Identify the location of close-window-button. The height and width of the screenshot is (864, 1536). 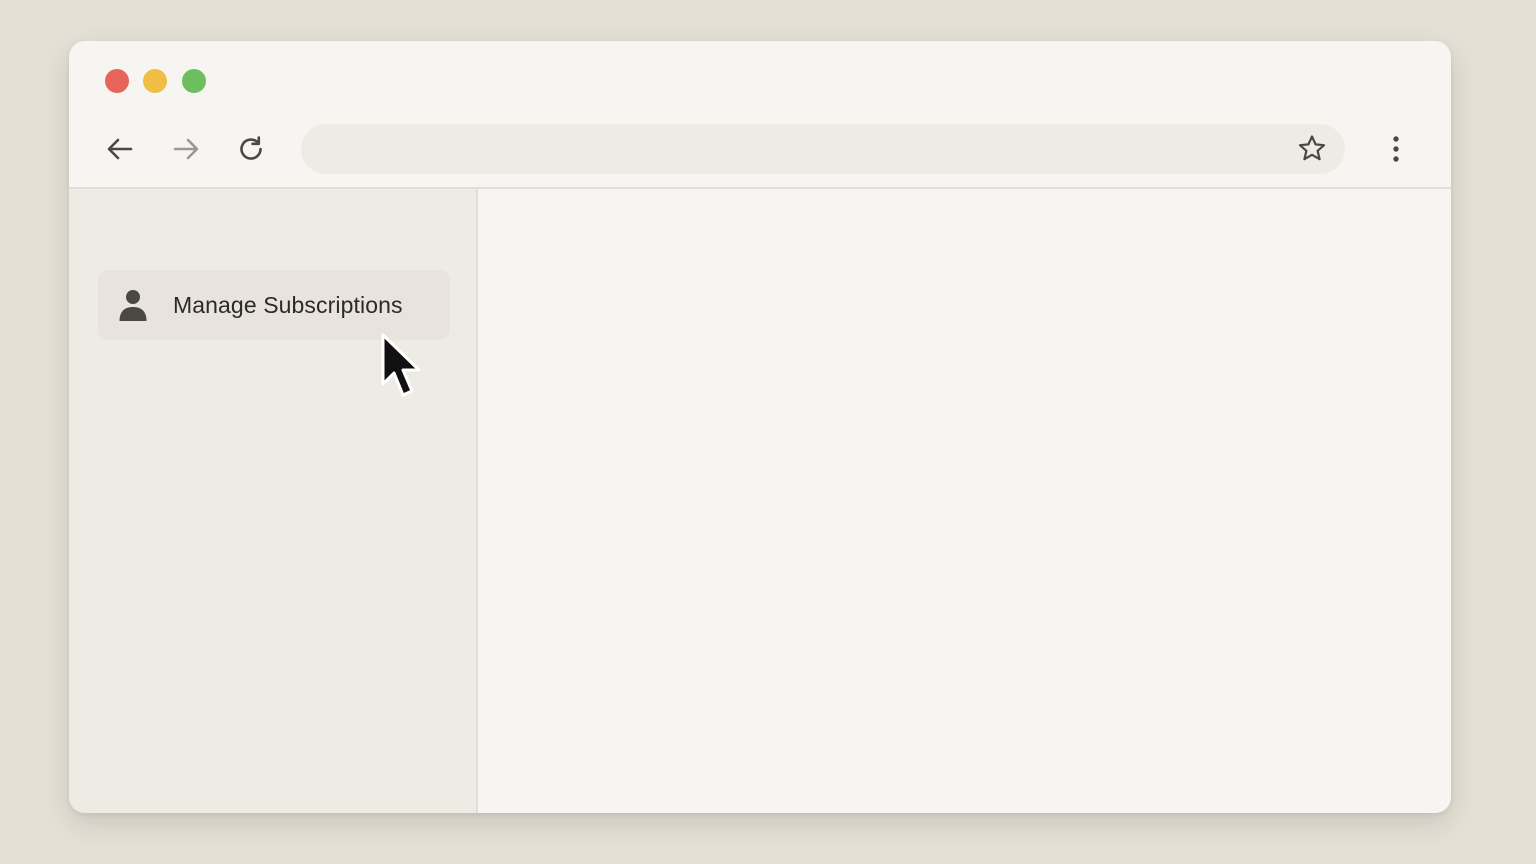
(117, 81).